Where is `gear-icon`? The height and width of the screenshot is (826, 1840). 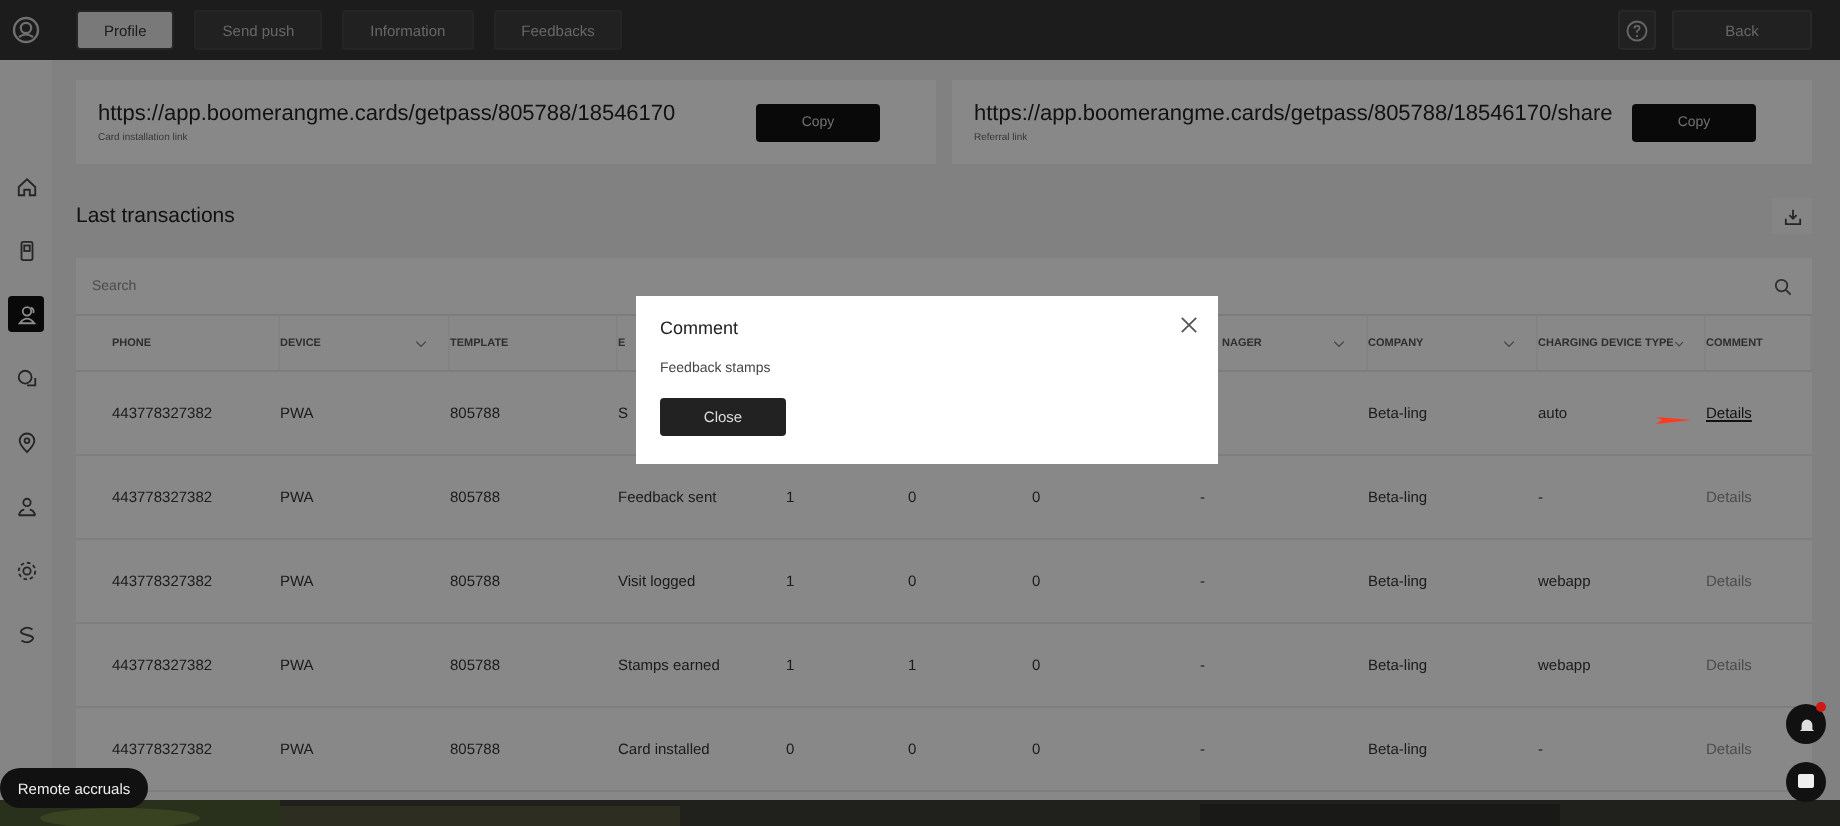 gear-icon is located at coordinates (26, 570).